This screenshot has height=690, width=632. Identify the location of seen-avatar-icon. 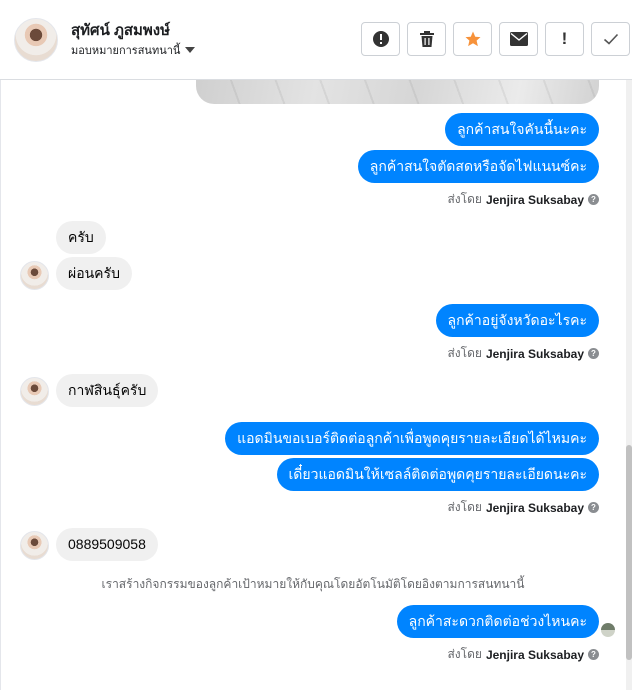
(608, 630).